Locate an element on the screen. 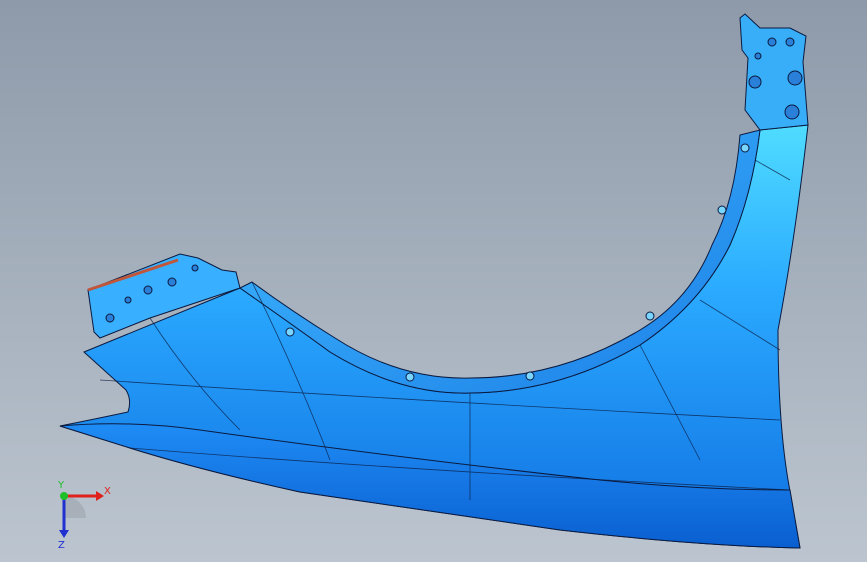  z-axis-label: Z is located at coordinates (61, 545).